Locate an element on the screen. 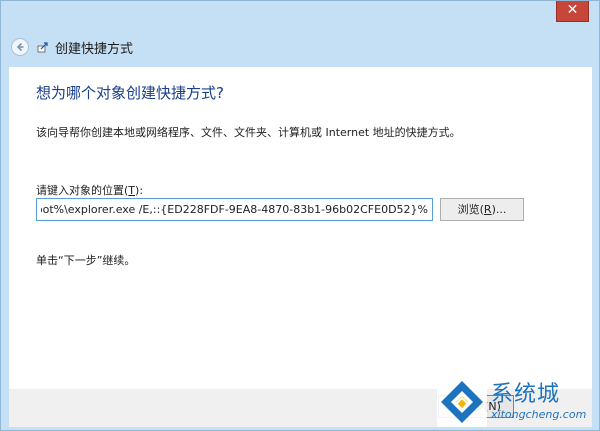  continue-hint: 单击“下一步”继续。 is located at coordinates (86, 260).